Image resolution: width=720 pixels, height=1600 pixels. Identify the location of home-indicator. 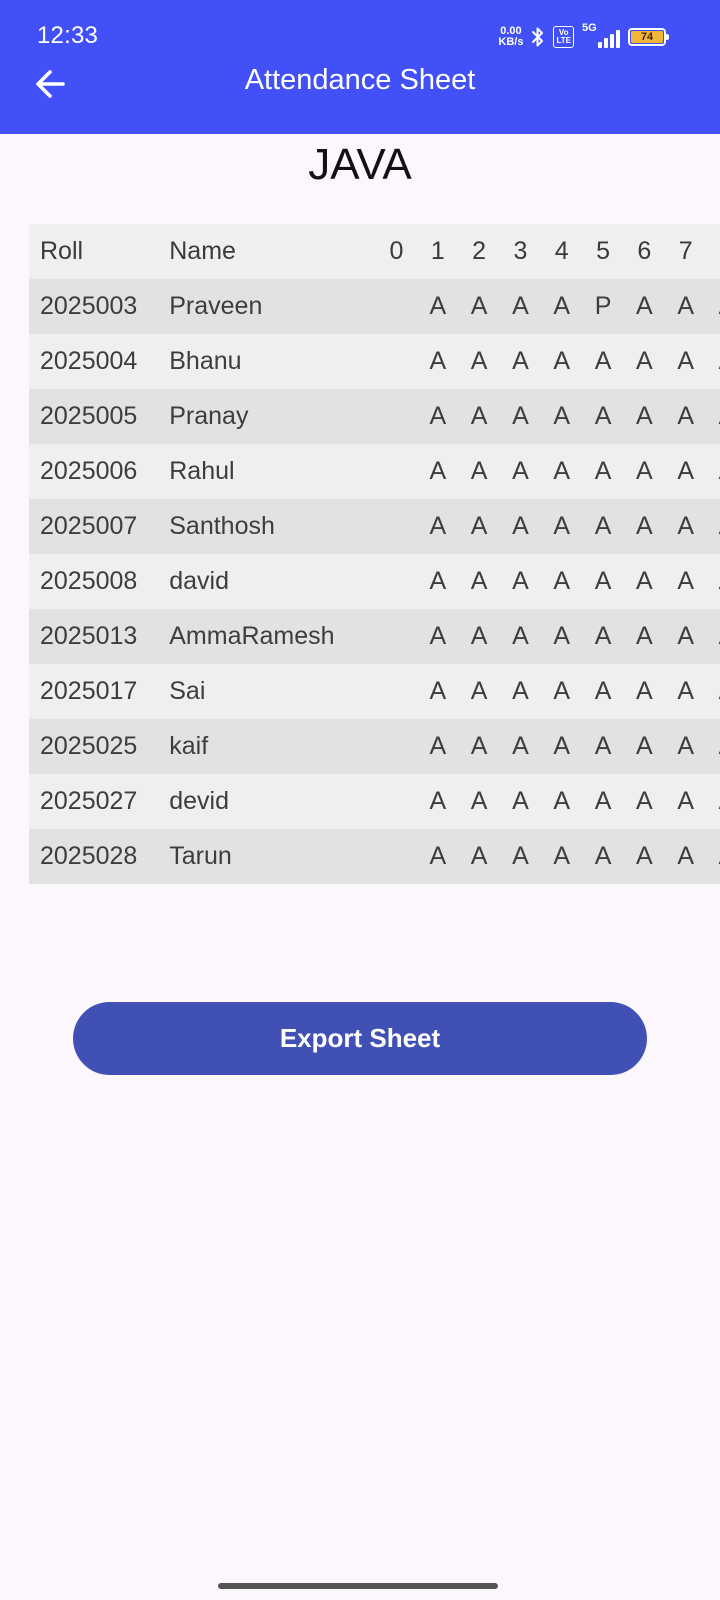
(358, 1586).